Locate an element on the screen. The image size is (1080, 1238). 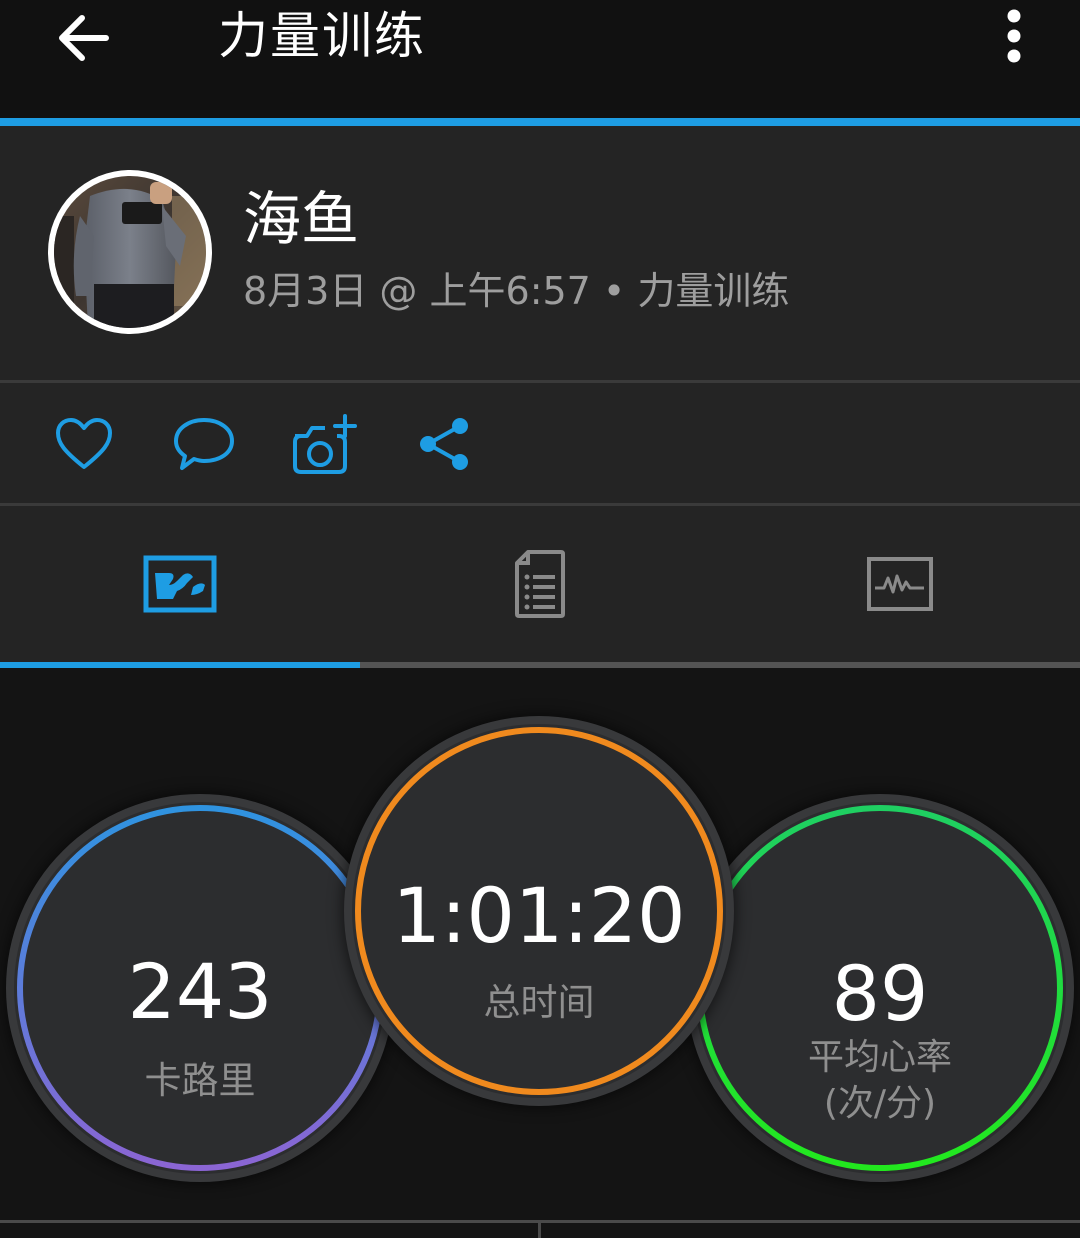
back-button is located at coordinates (84, 38).